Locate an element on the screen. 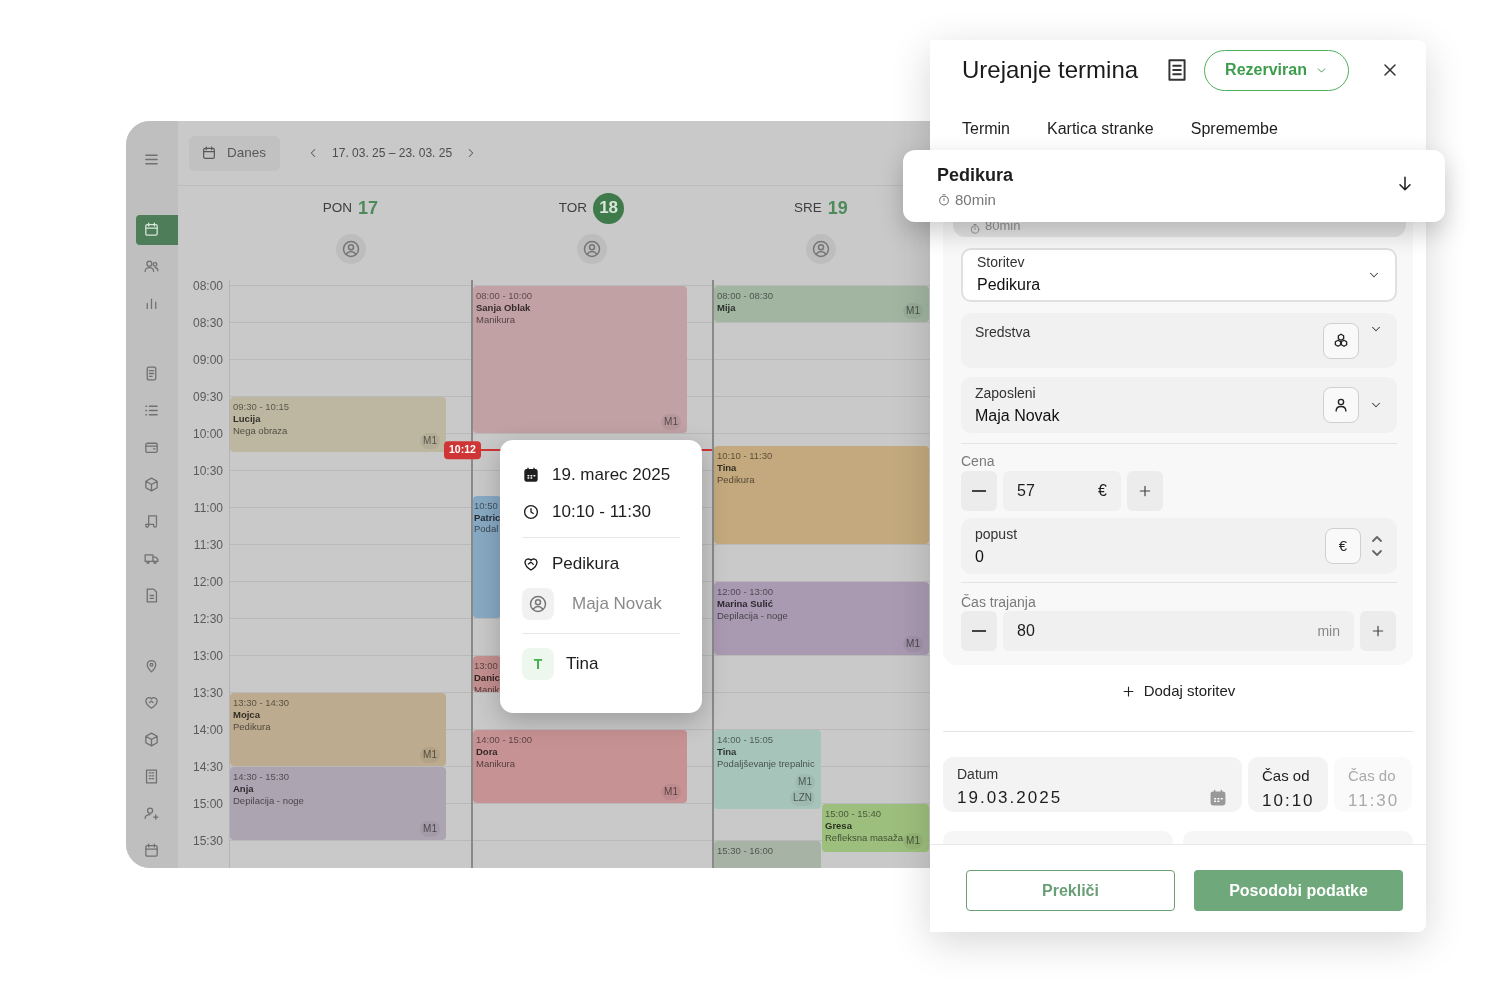  date-range: 17. 03. 25 – 23. 03. 25 is located at coordinates (392, 153).